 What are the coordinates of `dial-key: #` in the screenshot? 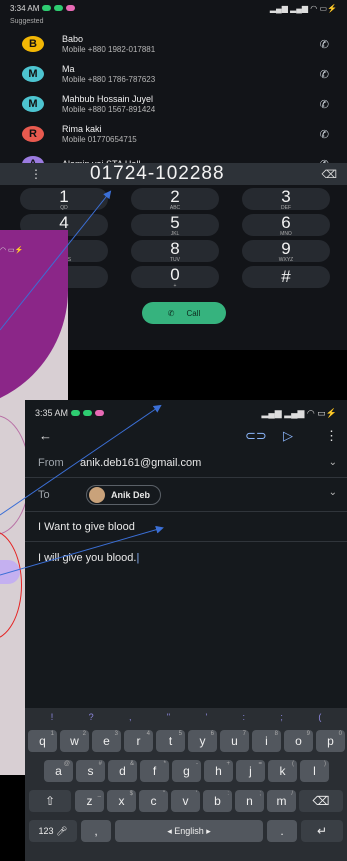 It's located at (286, 277).